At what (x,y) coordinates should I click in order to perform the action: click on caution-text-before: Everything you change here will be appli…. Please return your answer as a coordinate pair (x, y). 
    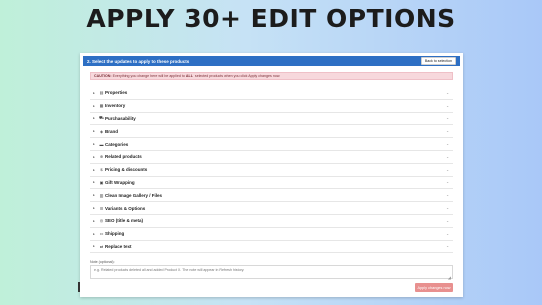
    Looking at the image, I should click on (148, 76).